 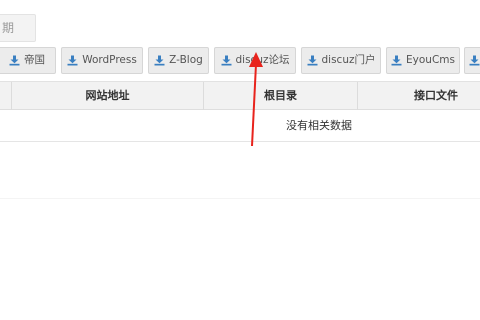 What do you see at coordinates (430, 60) in the screenshot?
I see `import-eyoucms-label: EyouCms` at bounding box center [430, 60].